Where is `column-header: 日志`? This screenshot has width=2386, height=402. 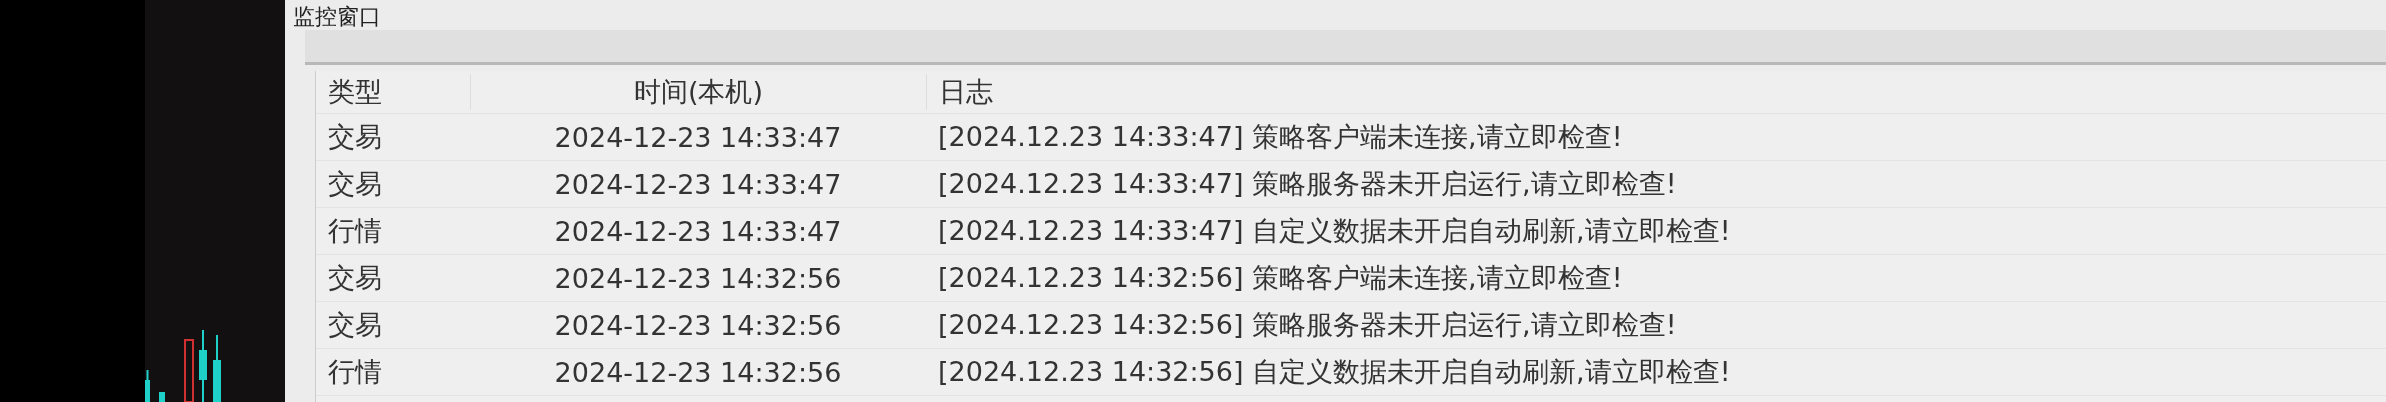
column-header: 日志 is located at coordinates (1656, 92).